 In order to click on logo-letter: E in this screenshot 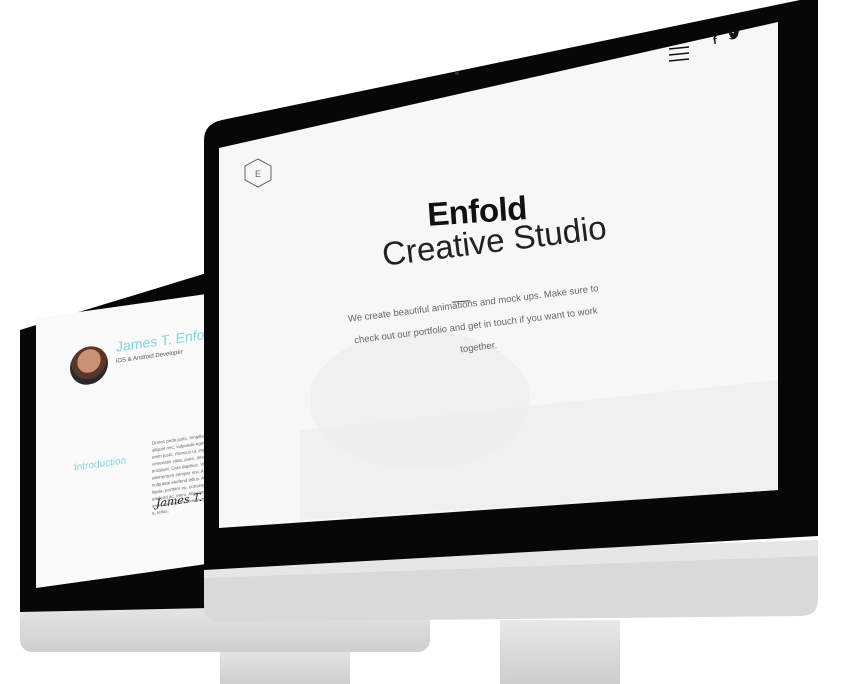, I will do `click(258, 174)`.